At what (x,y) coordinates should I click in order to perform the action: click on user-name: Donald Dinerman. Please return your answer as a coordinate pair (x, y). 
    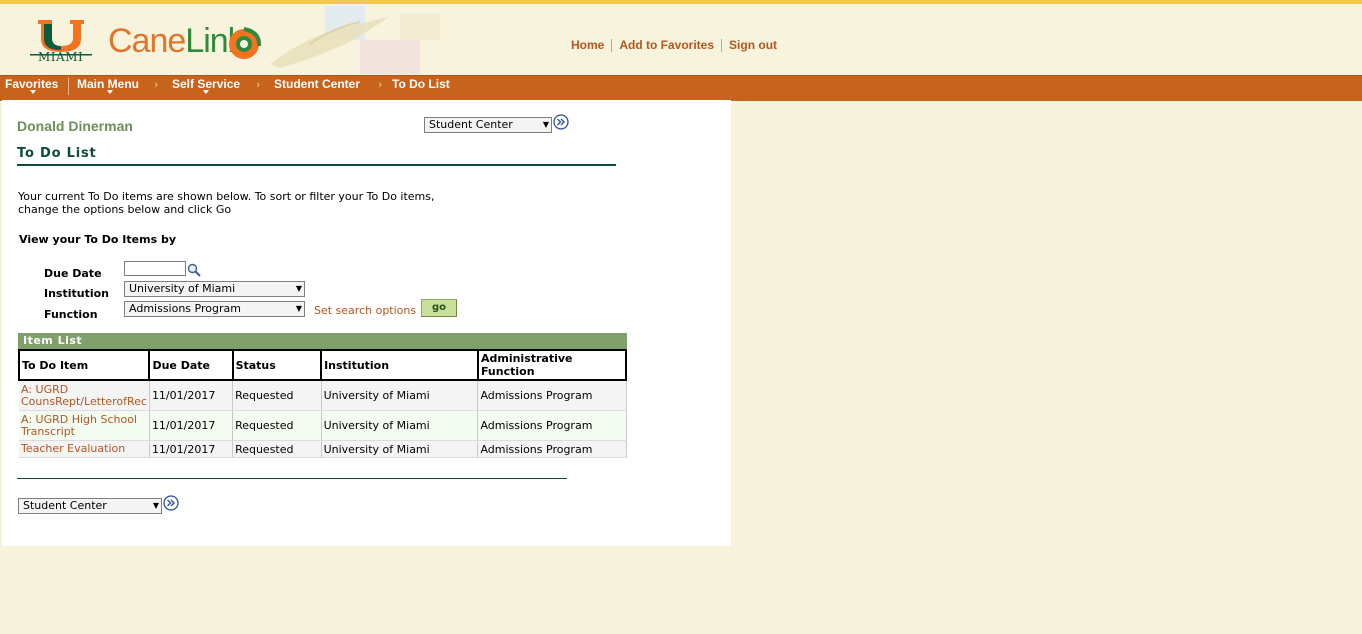
    Looking at the image, I should click on (75, 126).